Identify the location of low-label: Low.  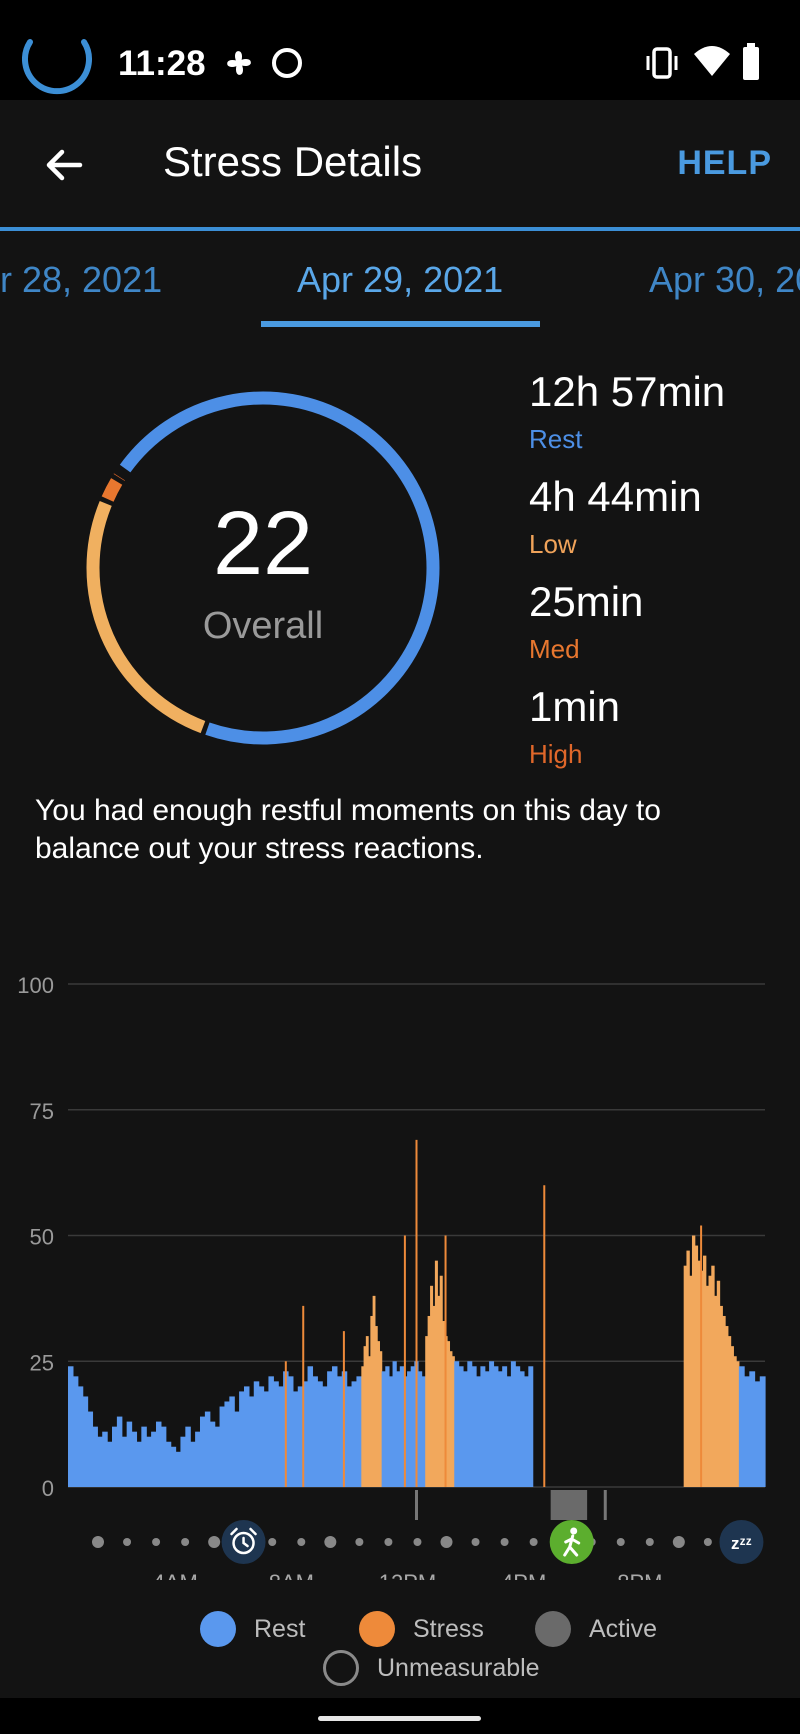
(553, 544).